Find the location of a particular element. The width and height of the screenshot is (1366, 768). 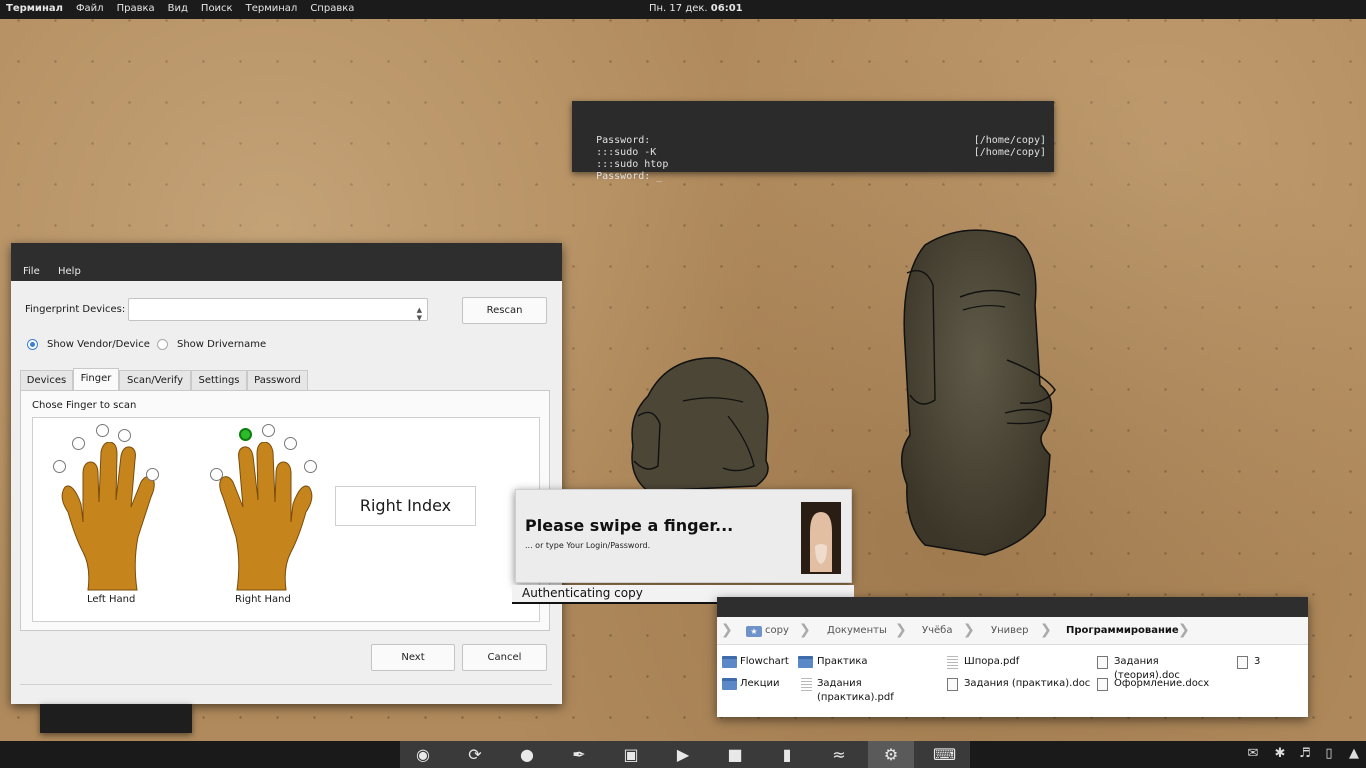

chat-icon: ● is located at coordinates (527, 755).